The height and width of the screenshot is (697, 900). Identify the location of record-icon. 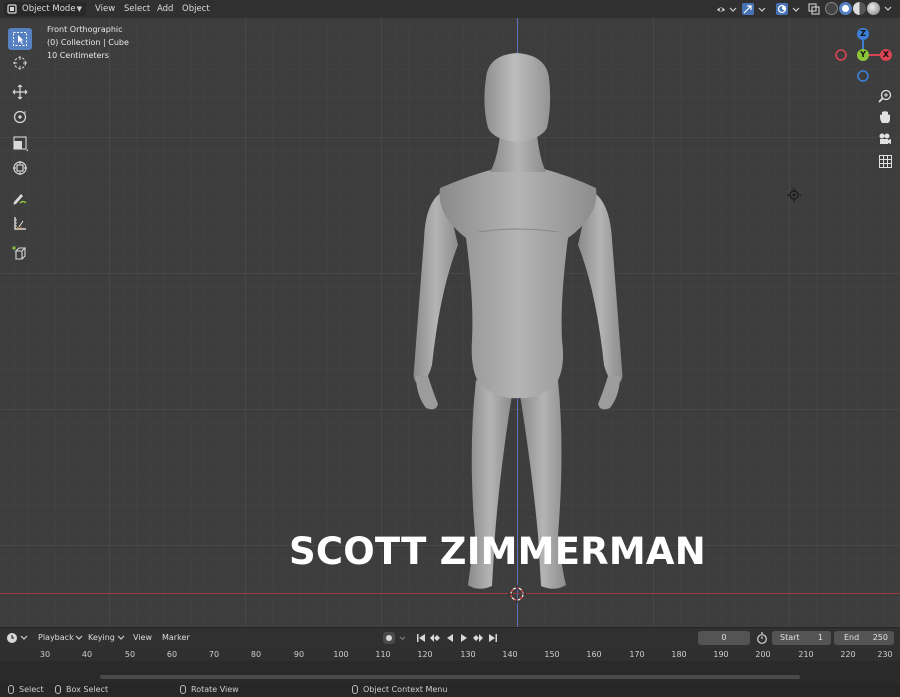
(389, 638).